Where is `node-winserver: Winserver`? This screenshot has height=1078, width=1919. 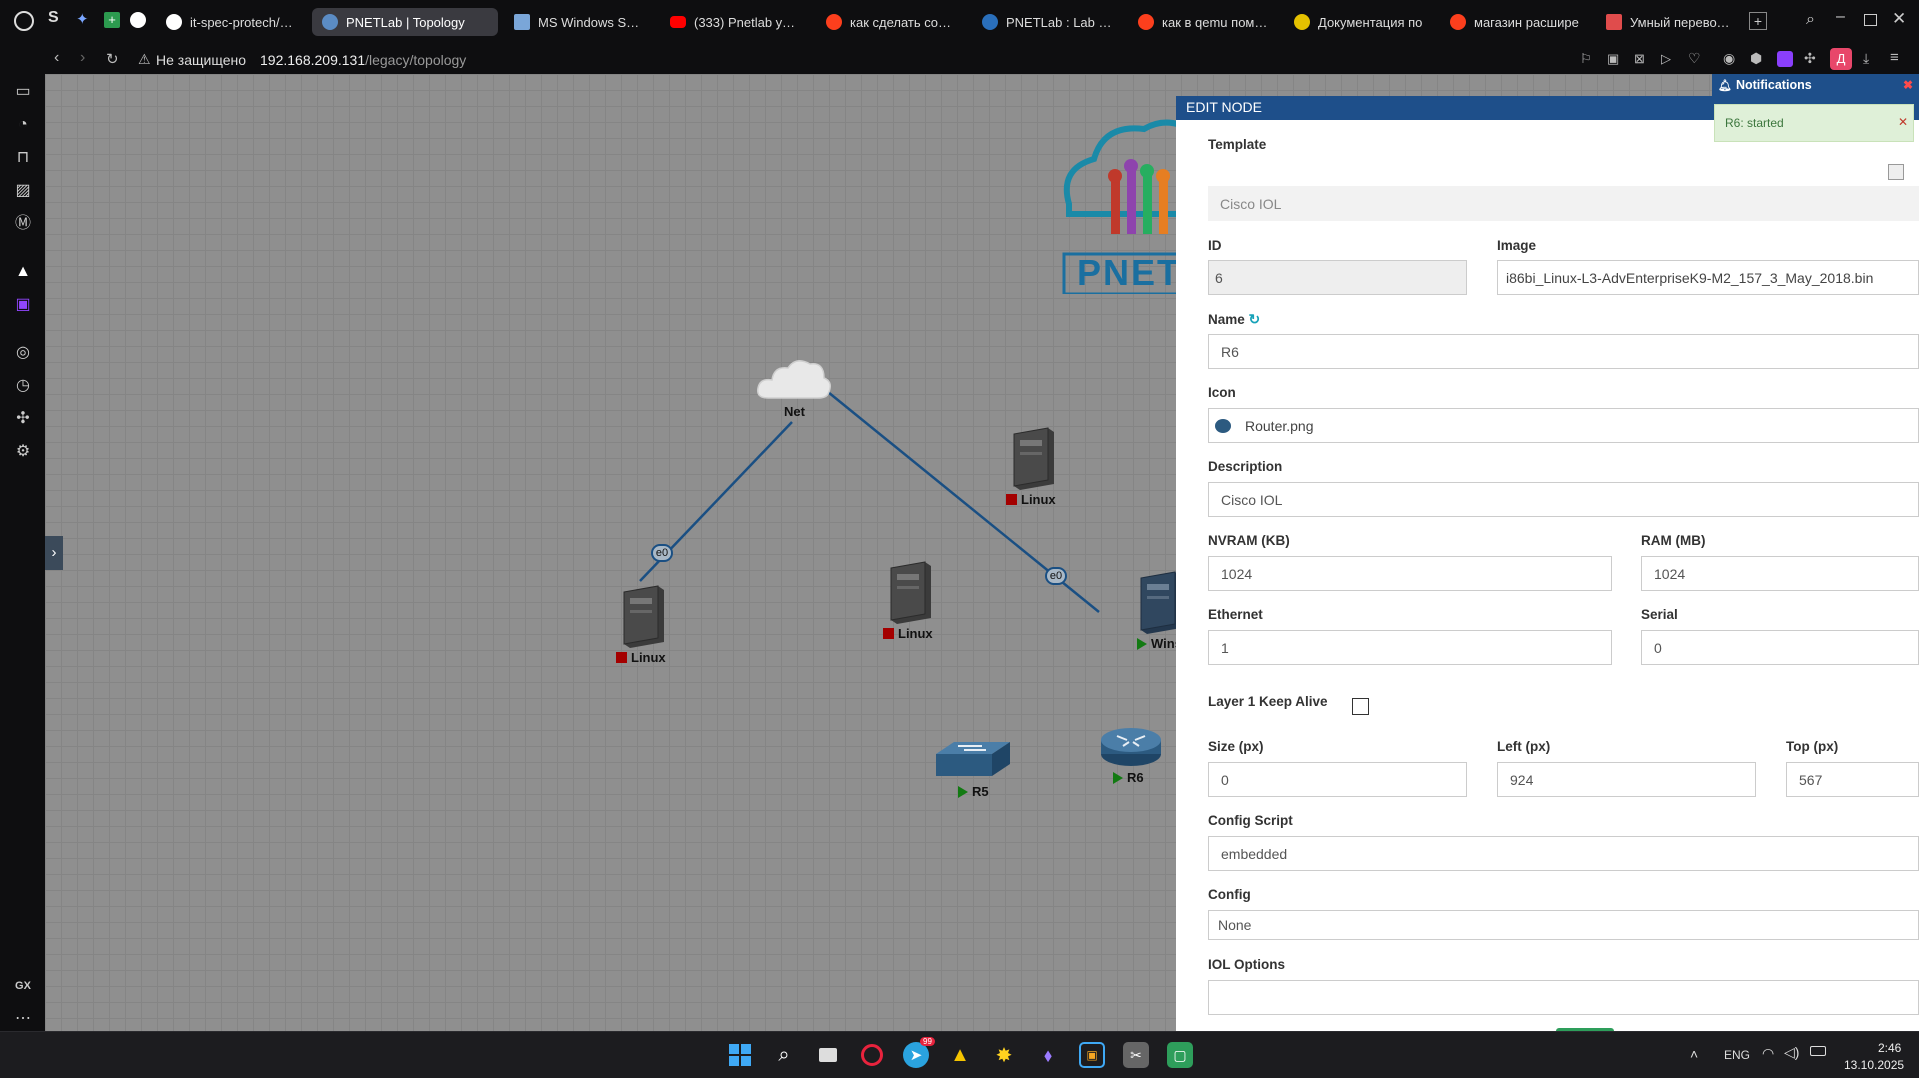
node-winserver: Winserver is located at coordinates (1174, 609).